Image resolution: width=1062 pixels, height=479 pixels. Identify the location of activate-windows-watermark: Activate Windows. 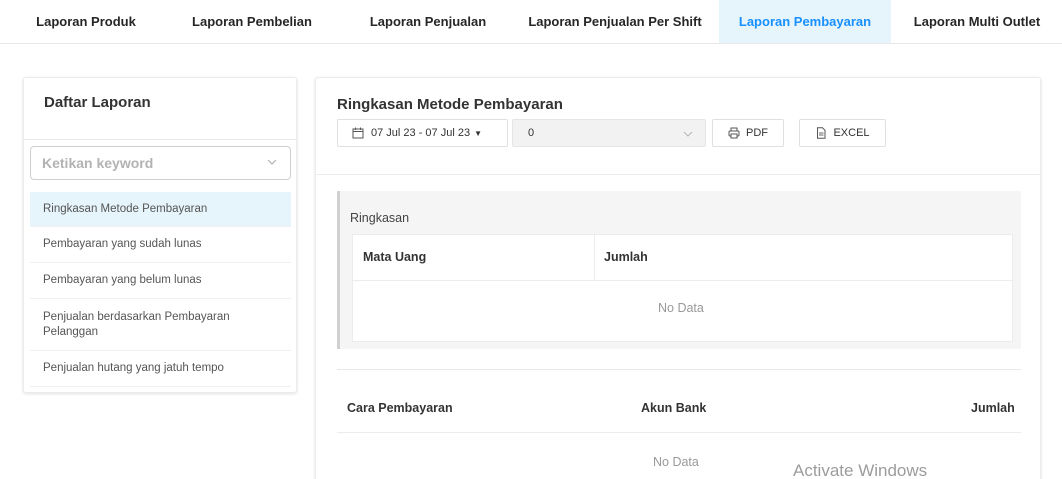
(860, 470).